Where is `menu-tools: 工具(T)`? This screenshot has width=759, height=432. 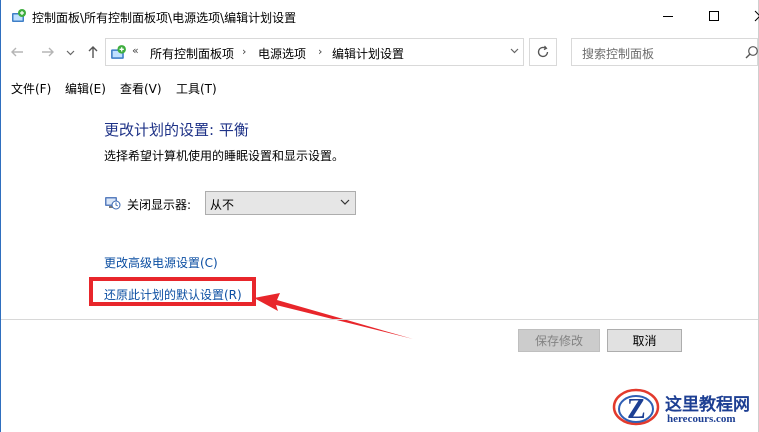 menu-tools: 工具(T) is located at coordinates (196, 88).